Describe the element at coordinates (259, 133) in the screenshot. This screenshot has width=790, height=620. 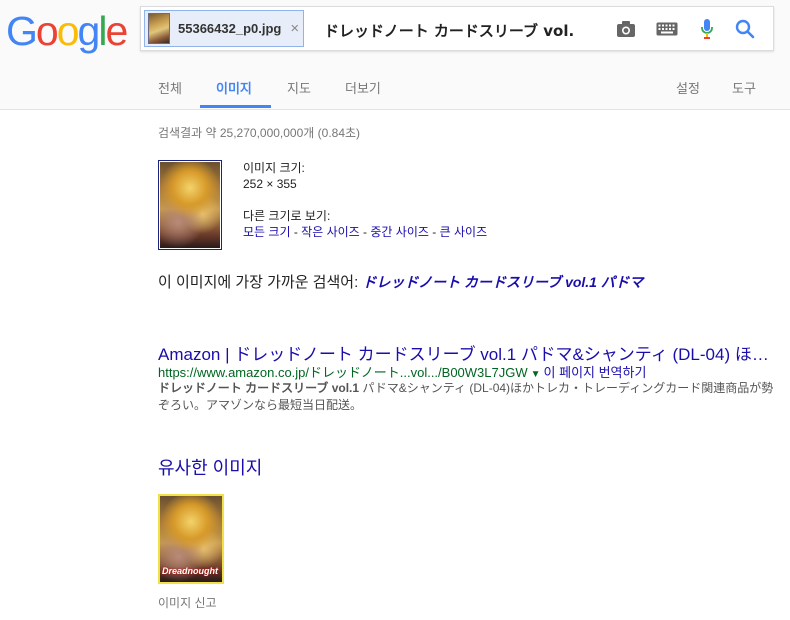
I see `result-stats: 검색결과 약 25,270,000,000개 (0.84초)` at that location.